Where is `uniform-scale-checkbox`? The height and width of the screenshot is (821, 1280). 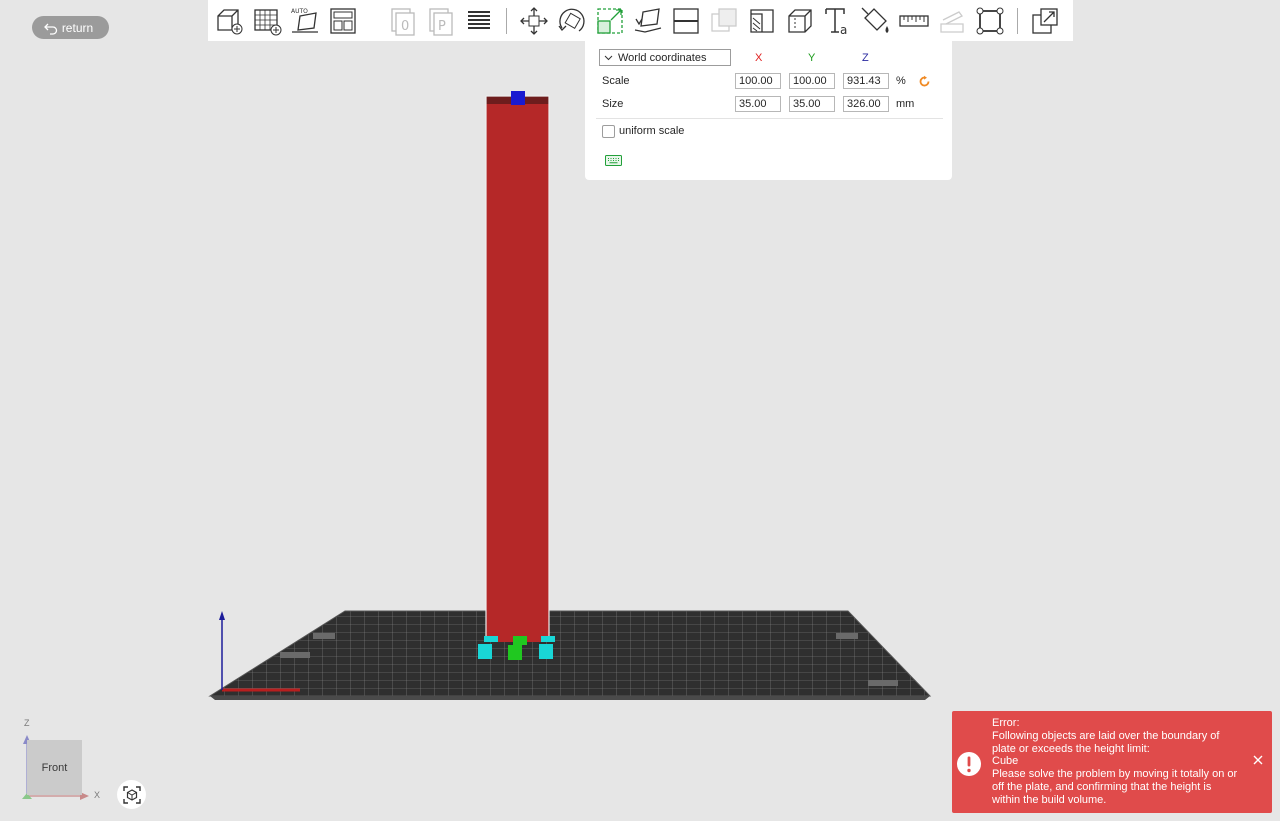
uniform-scale-checkbox is located at coordinates (608, 131).